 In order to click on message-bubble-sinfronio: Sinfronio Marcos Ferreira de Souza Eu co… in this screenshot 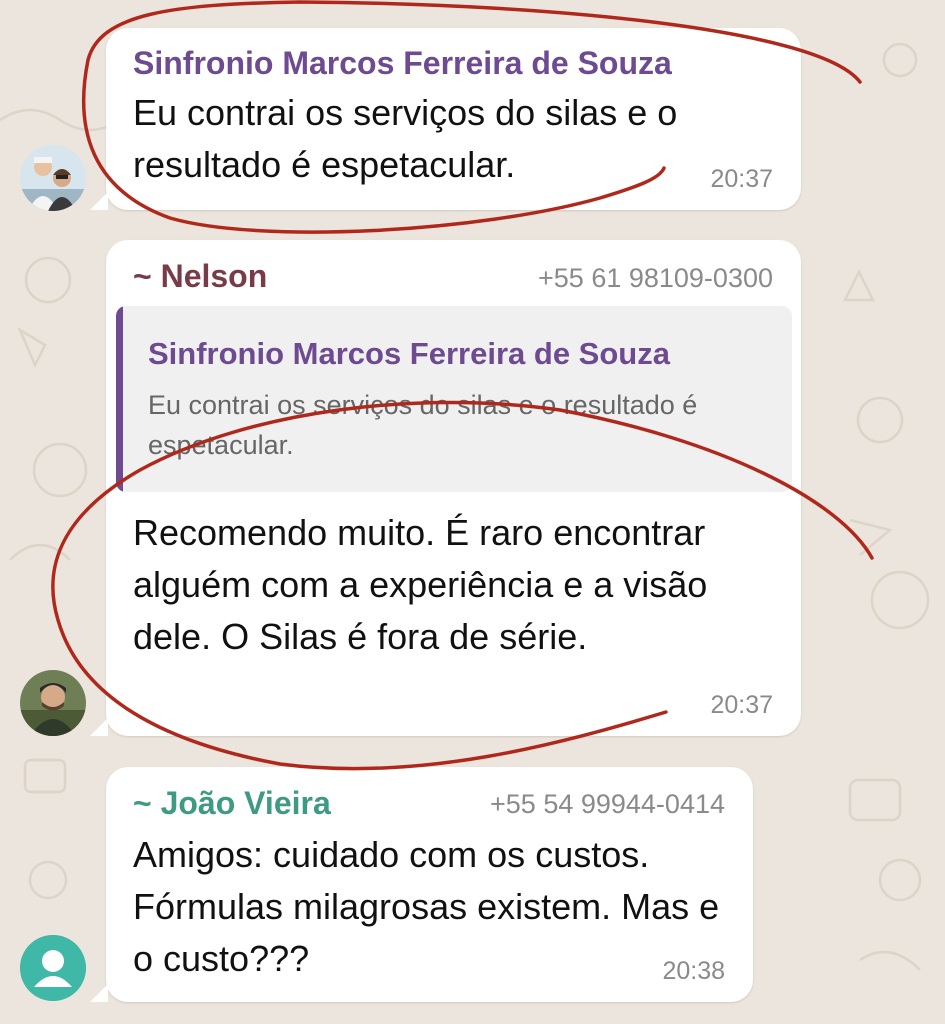, I will do `click(453, 119)`.